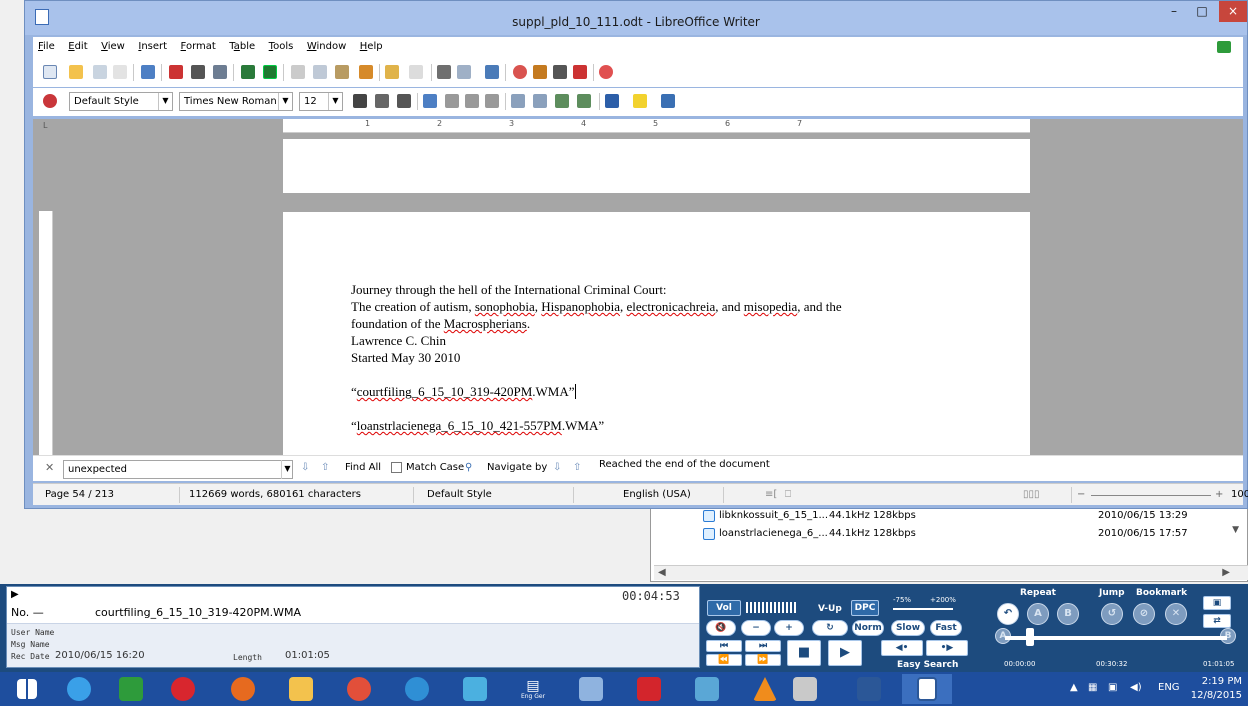 Image resolution: width=1248 pixels, height=706 pixels. Describe the element at coordinates (1235, 530) in the screenshot. I see `scroll-down-icon: ▼` at that location.